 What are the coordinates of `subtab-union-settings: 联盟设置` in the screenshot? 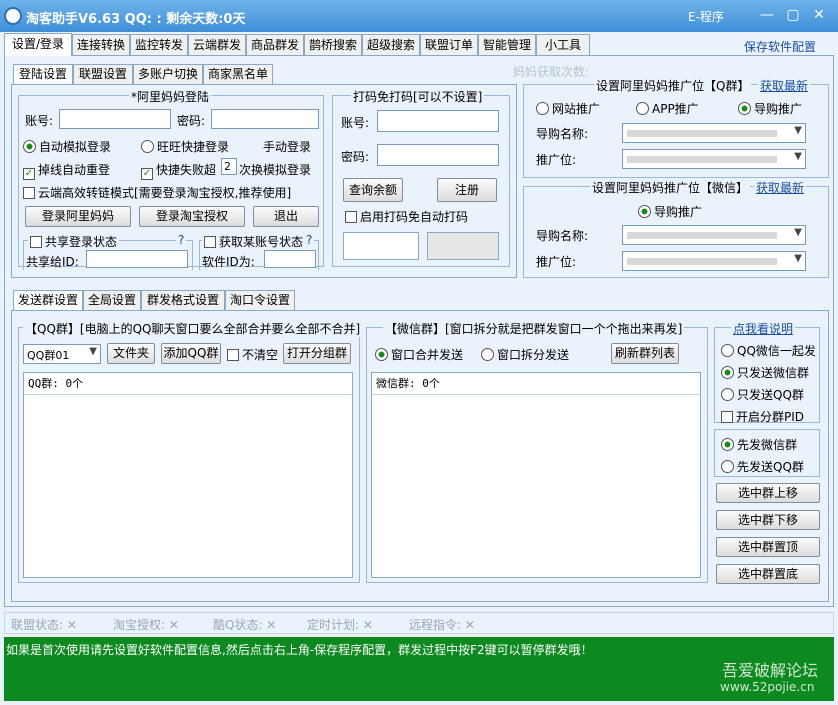 It's located at (103, 74).